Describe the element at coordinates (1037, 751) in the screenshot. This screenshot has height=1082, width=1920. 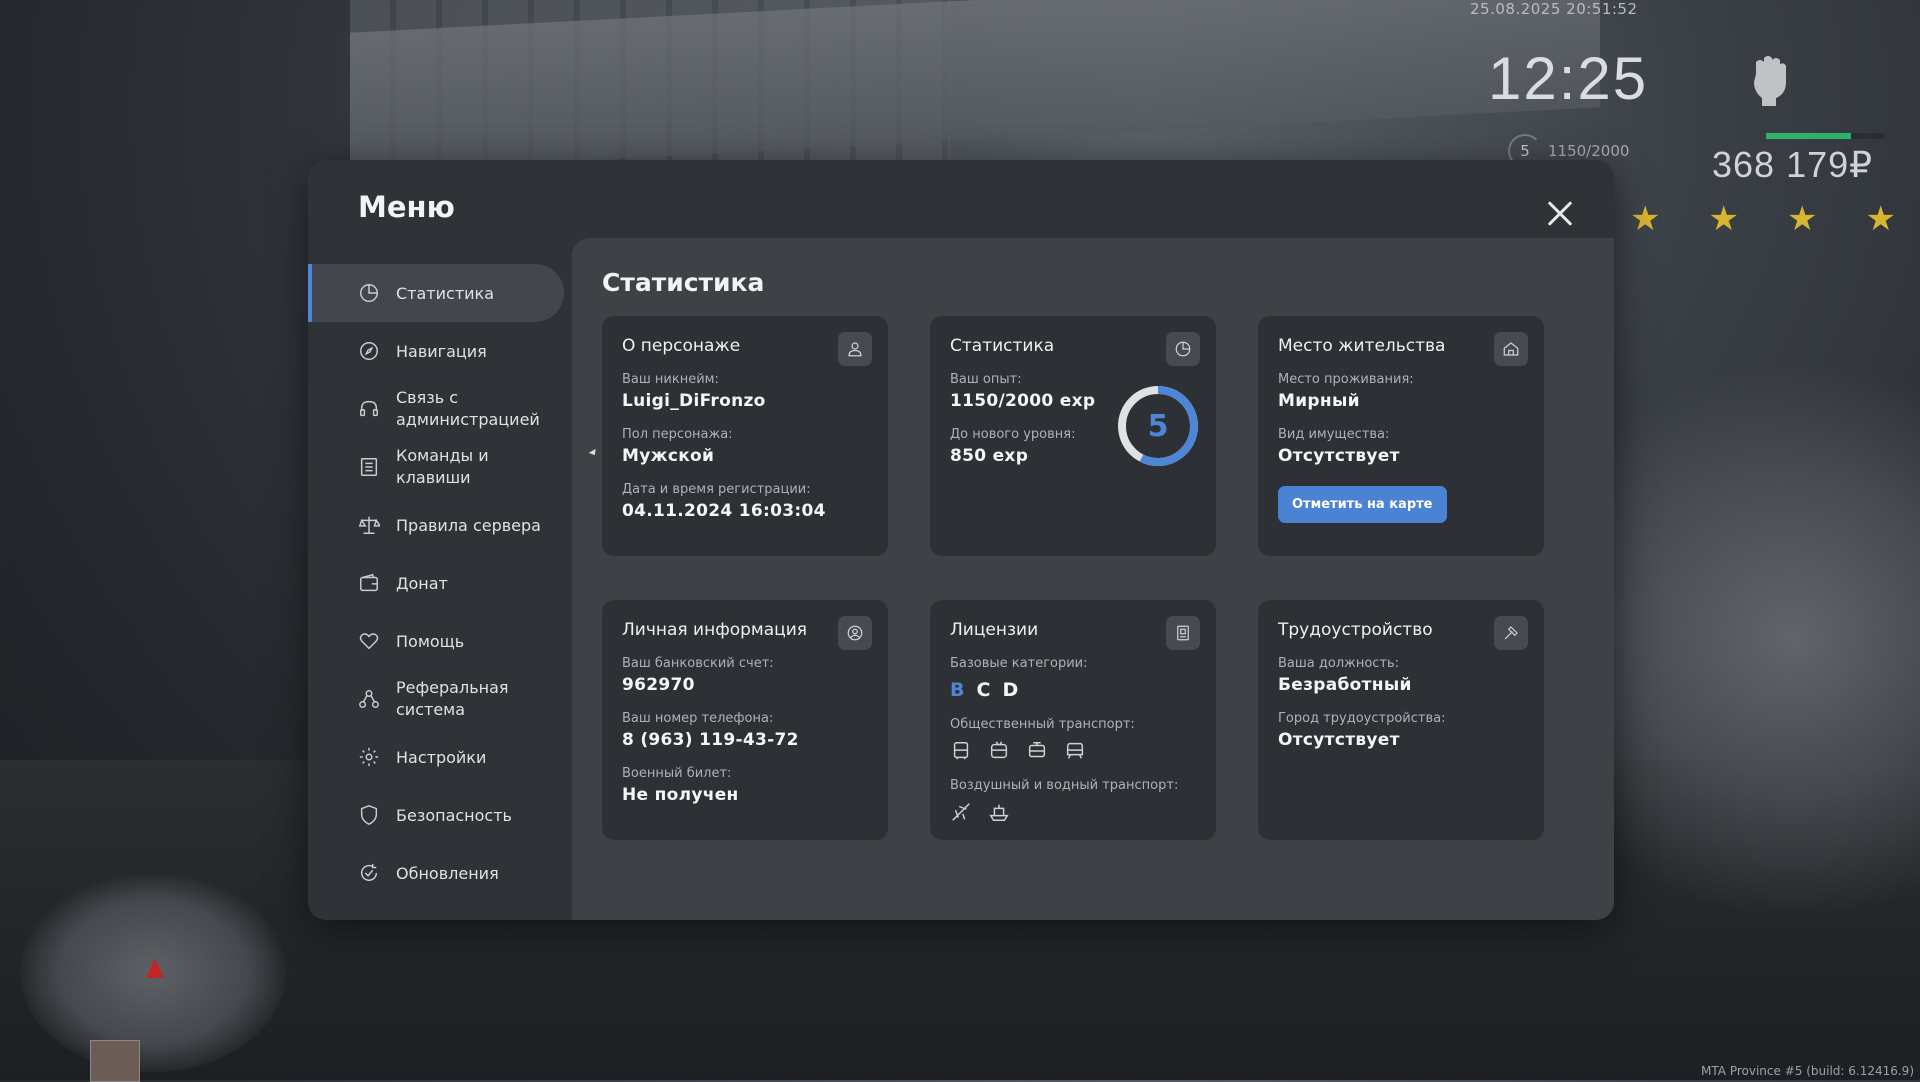
I see `tram-icon` at that location.